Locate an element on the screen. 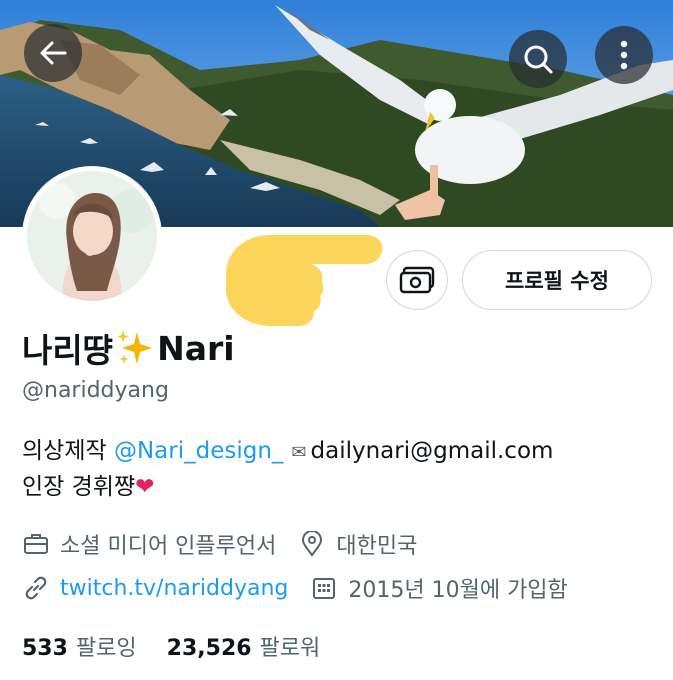  heart-icon: ❤ is located at coordinates (145, 487).